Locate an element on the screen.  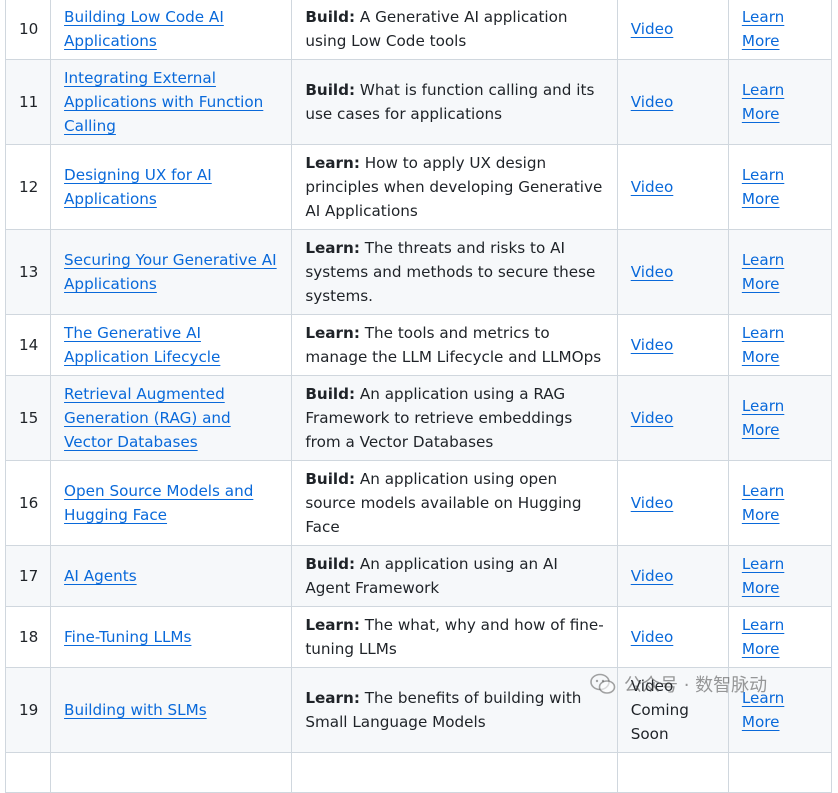
lesson-link: Building with SLMs is located at coordinates (135, 710).